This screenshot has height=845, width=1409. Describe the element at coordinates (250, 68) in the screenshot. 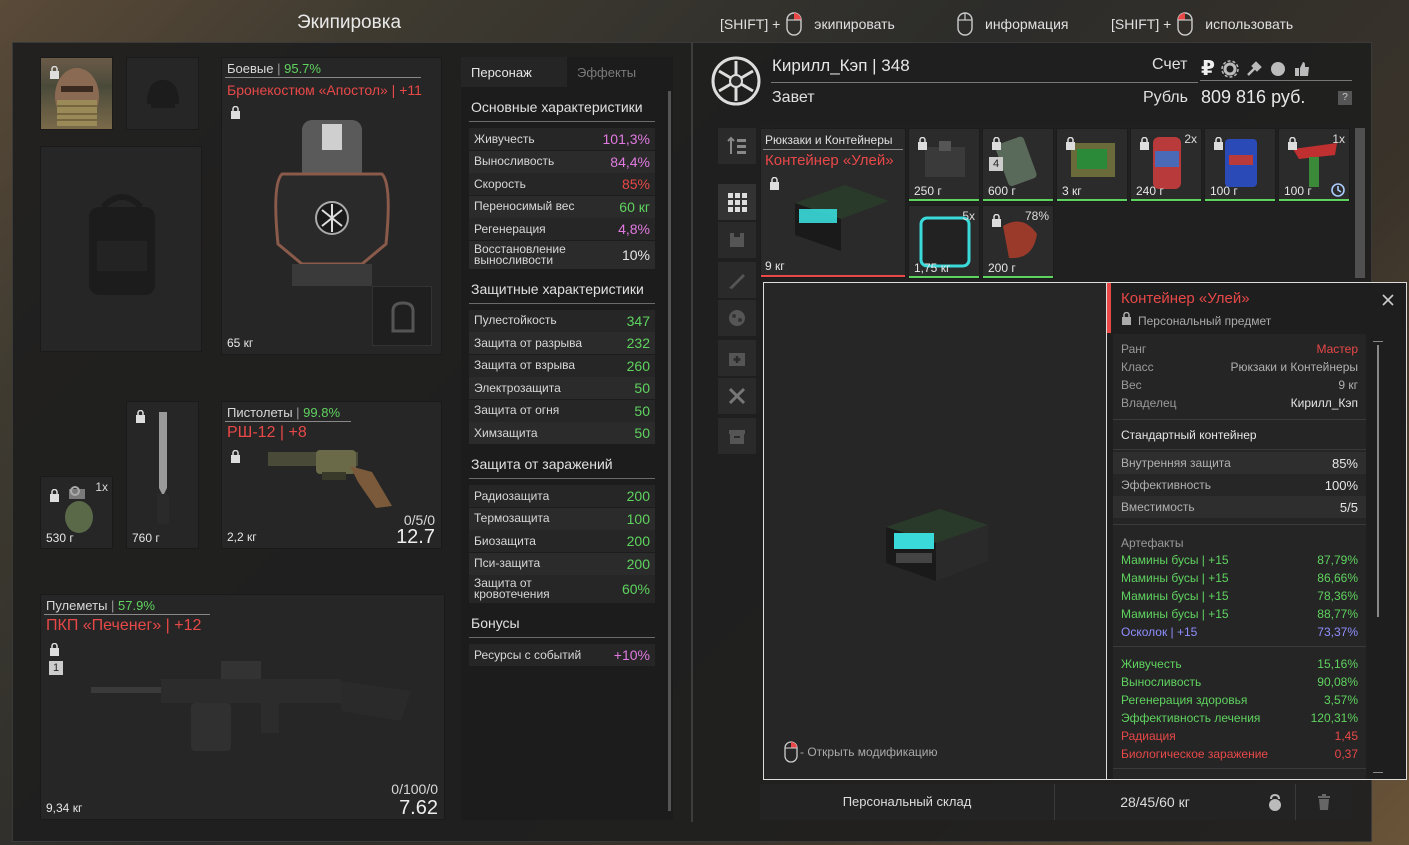

I see `armor-category: Боевые` at that location.